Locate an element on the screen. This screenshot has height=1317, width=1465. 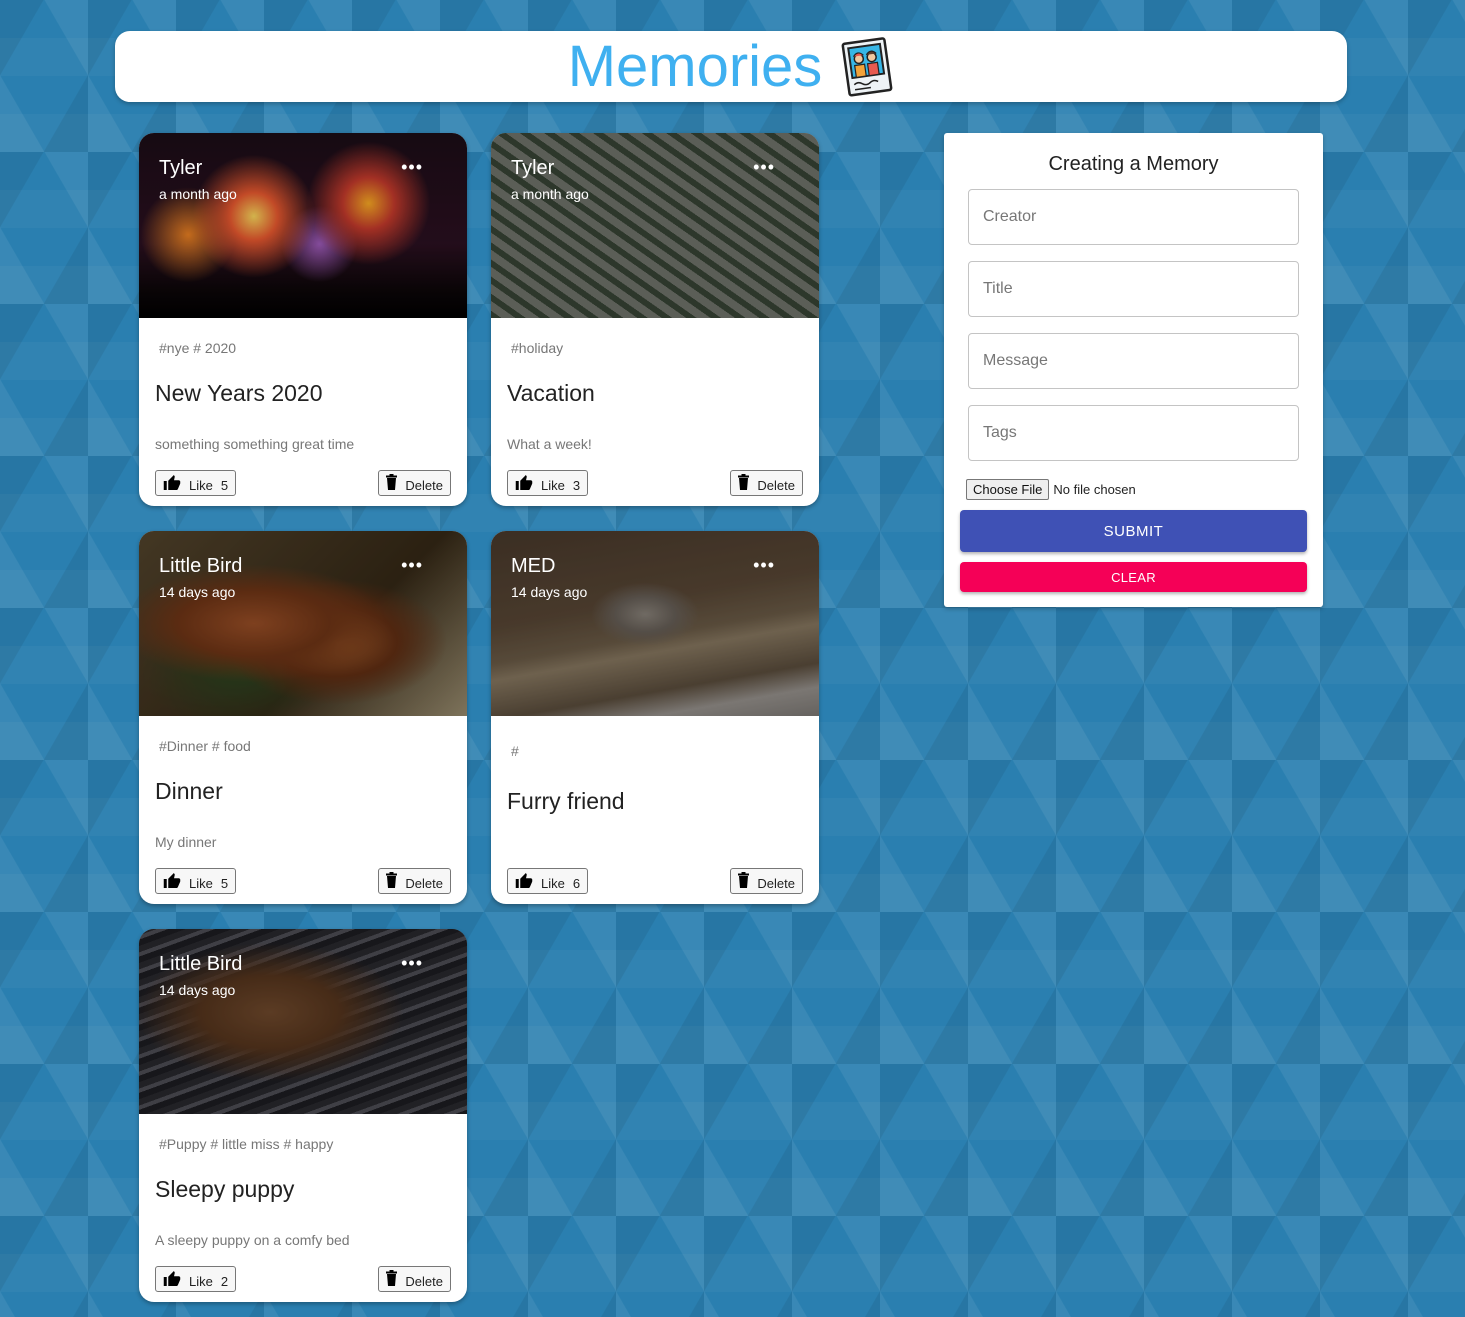
form-title: Creating a Memory is located at coordinates (1133, 164).